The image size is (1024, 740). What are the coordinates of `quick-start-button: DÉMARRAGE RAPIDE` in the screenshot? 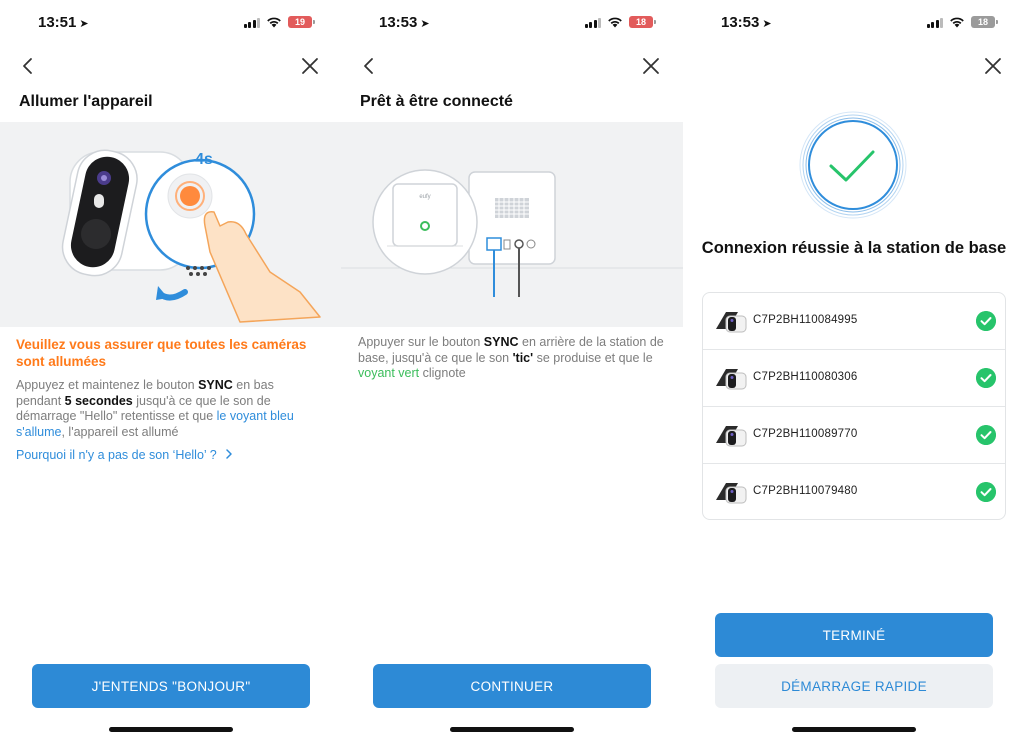 It's located at (854, 686).